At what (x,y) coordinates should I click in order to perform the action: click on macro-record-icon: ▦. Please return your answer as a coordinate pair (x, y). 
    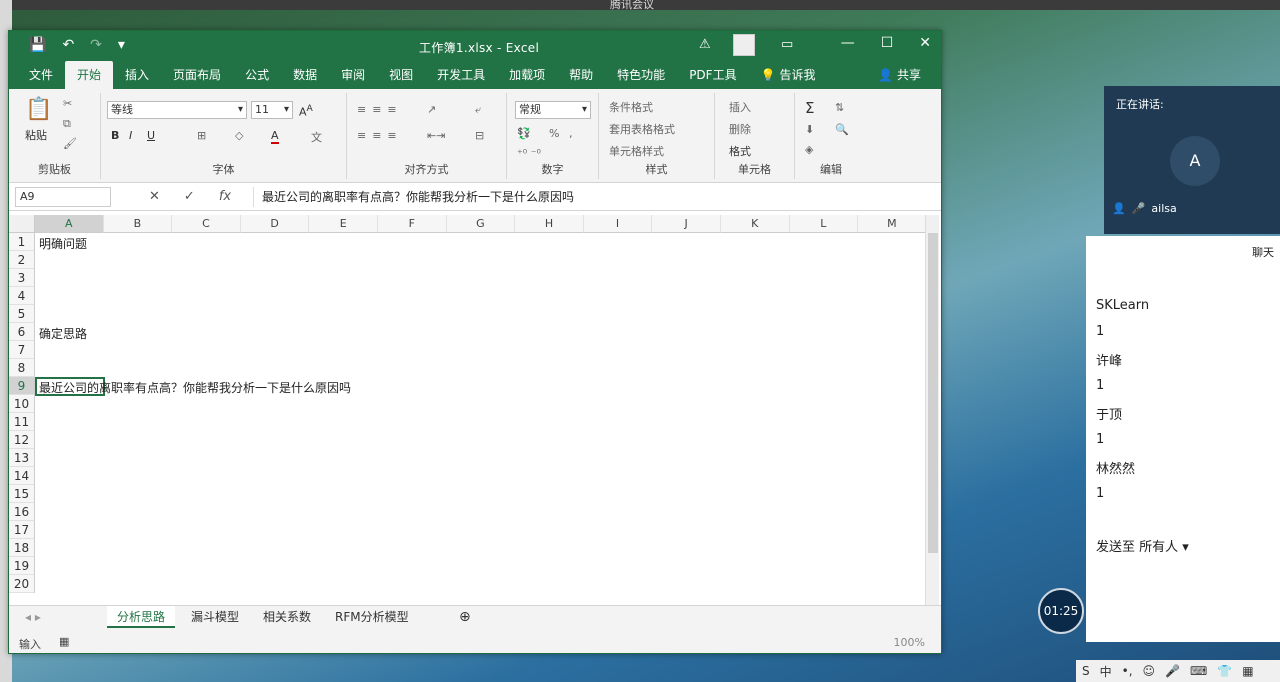
    Looking at the image, I should click on (64, 641).